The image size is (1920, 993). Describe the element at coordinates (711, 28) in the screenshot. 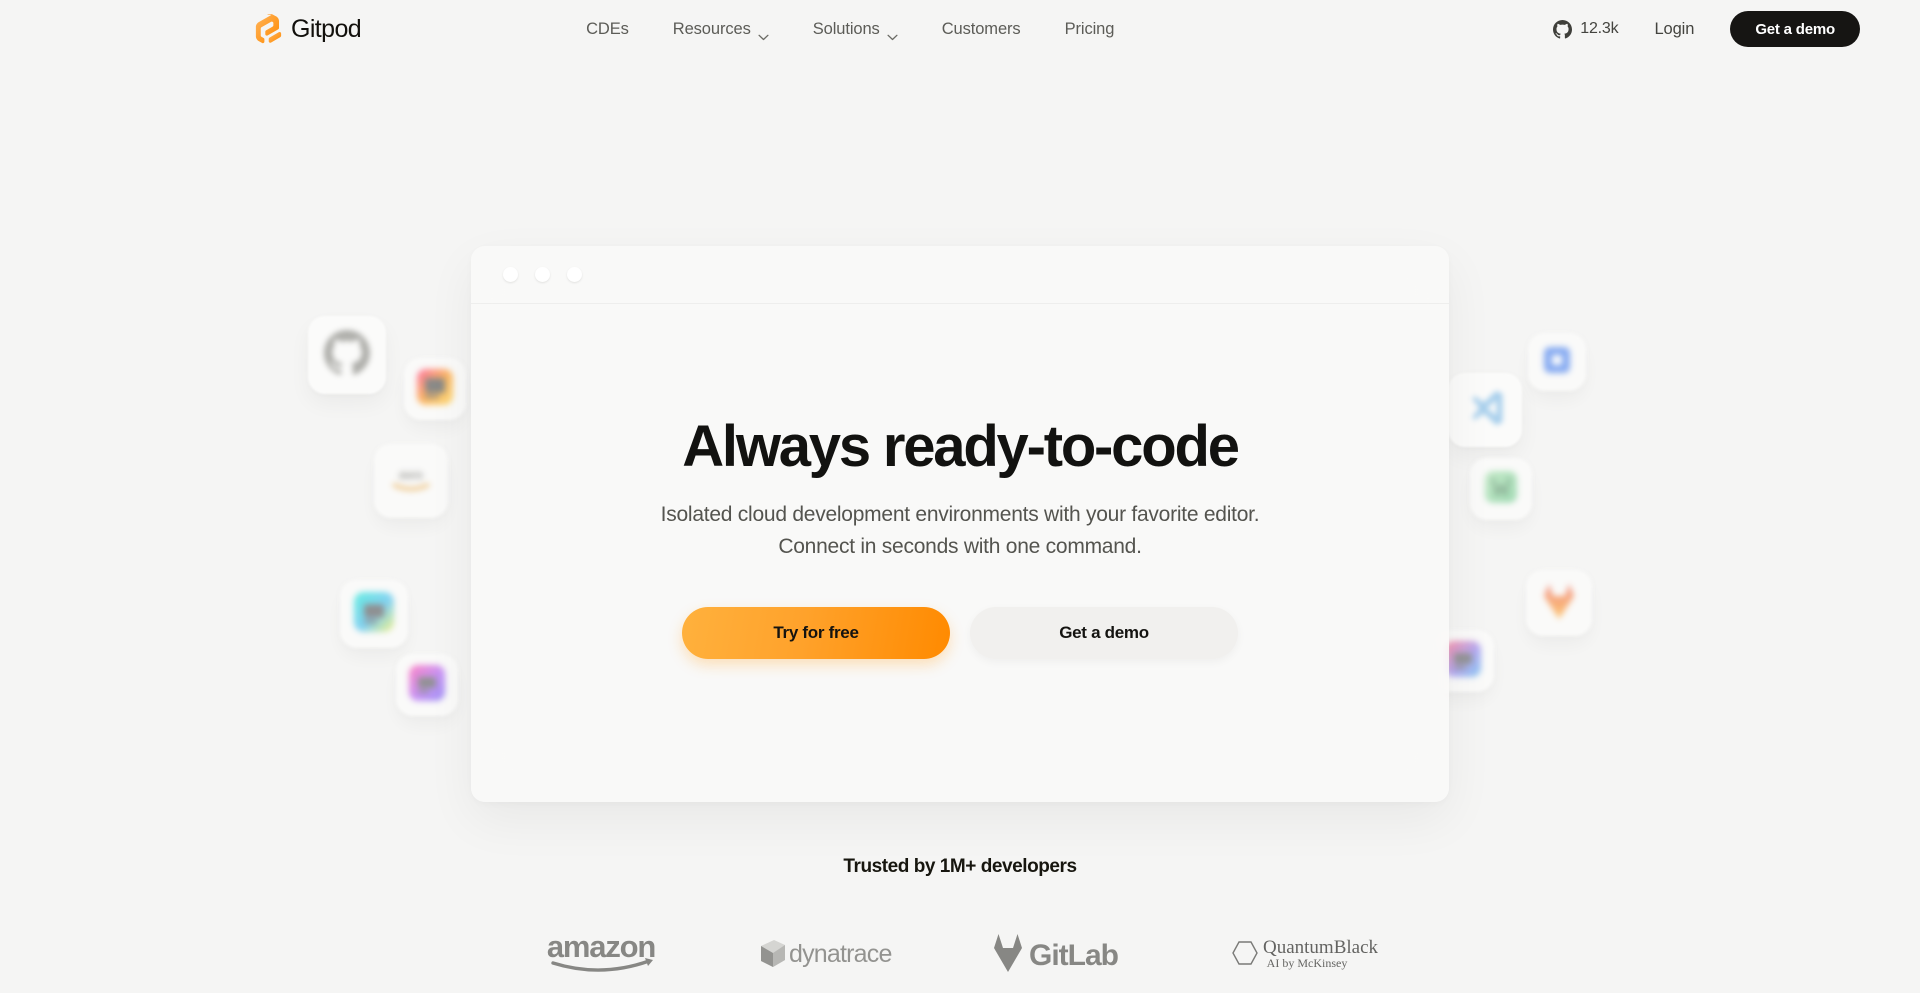

I see `nav-item-label: Resources` at that location.